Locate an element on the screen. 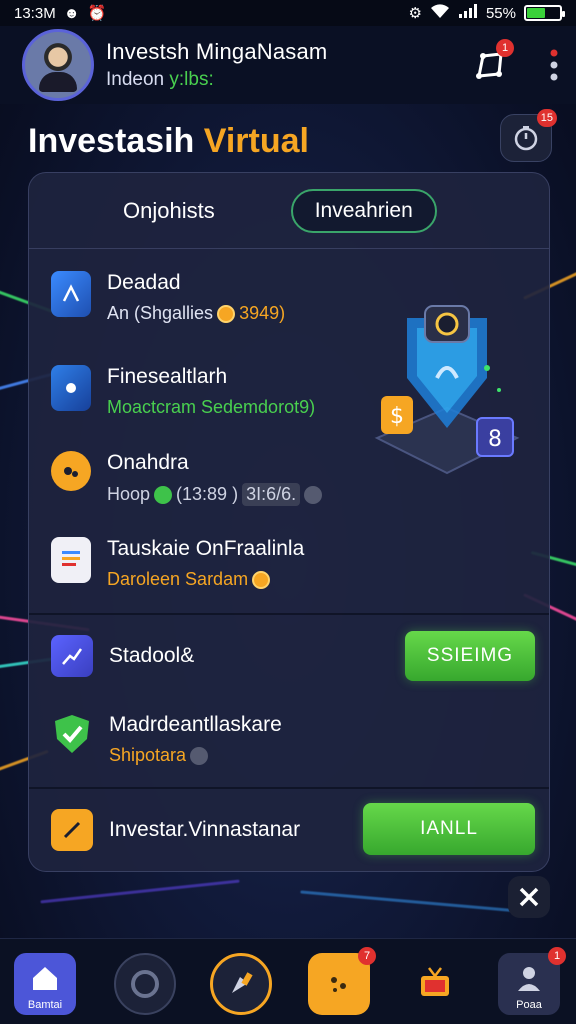  avatar is located at coordinates (58, 65).